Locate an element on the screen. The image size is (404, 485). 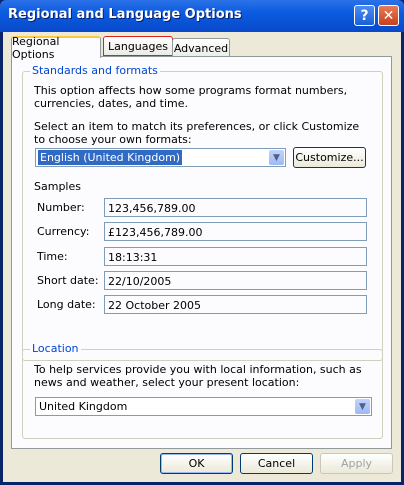
ok-button: OK is located at coordinates (196, 463).